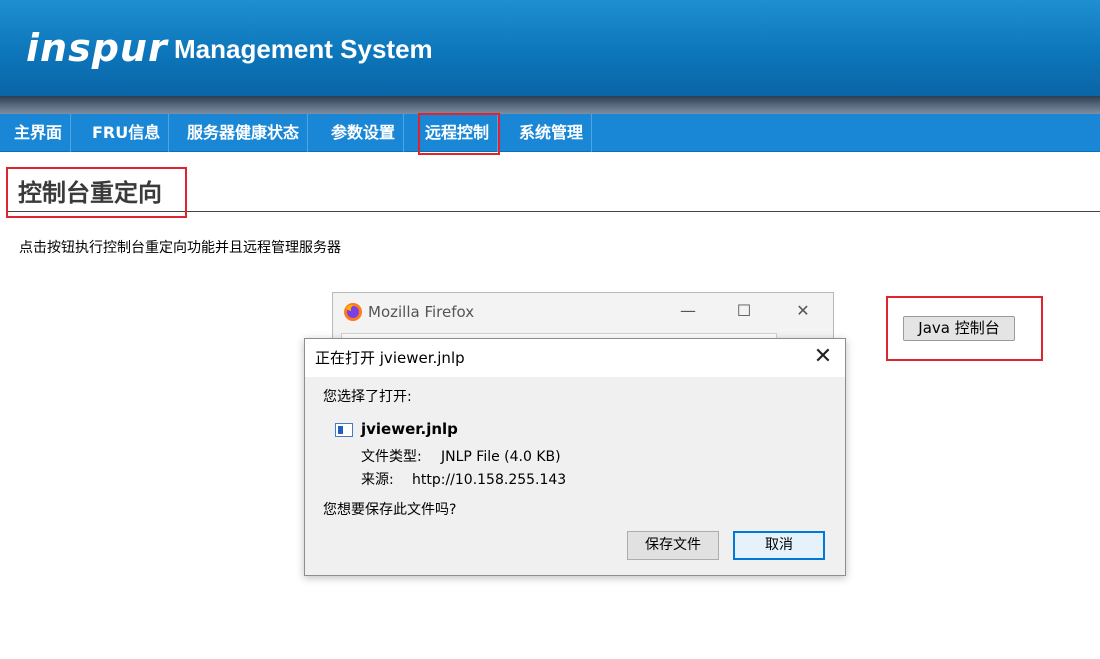  Describe the element at coordinates (550, 105) in the screenshot. I see `header-divider-strip` at that location.